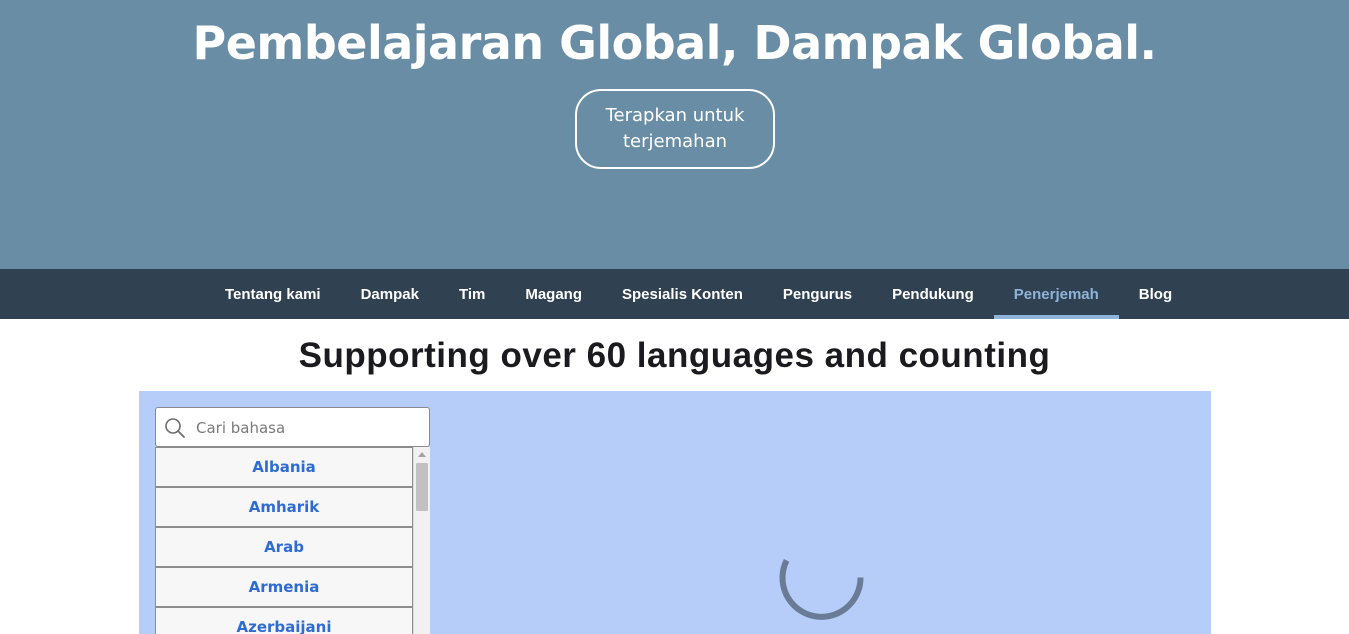  What do you see at coordinates (821, 589) in the screenshot?
I see `loading-spinner-icon` at bounding box center [821, 589].